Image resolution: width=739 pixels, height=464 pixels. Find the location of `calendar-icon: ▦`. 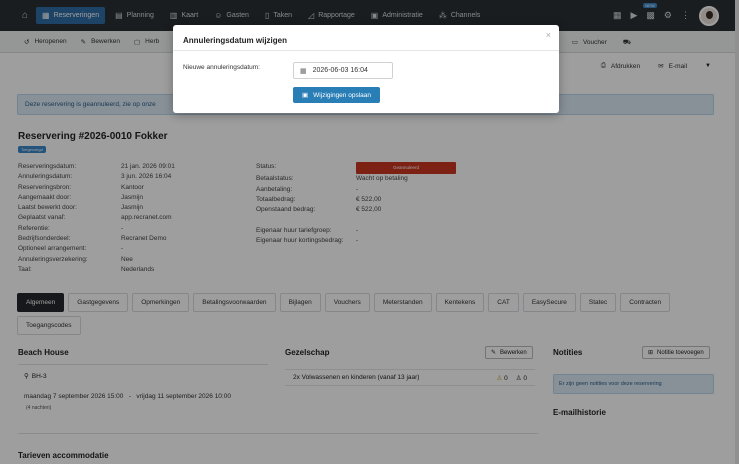

calendar-icon: ▦ is located at coordinates (303, 71).